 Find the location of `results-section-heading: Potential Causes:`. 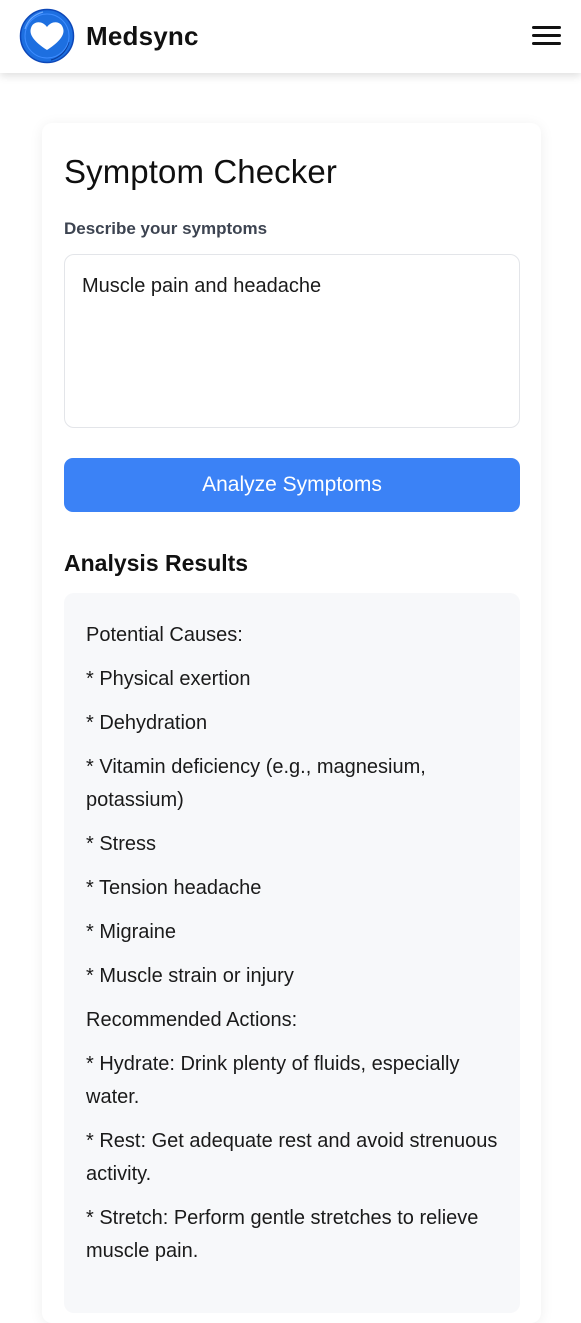

results-section-heading: Potential Causes: is located at coordinates (164, 635).